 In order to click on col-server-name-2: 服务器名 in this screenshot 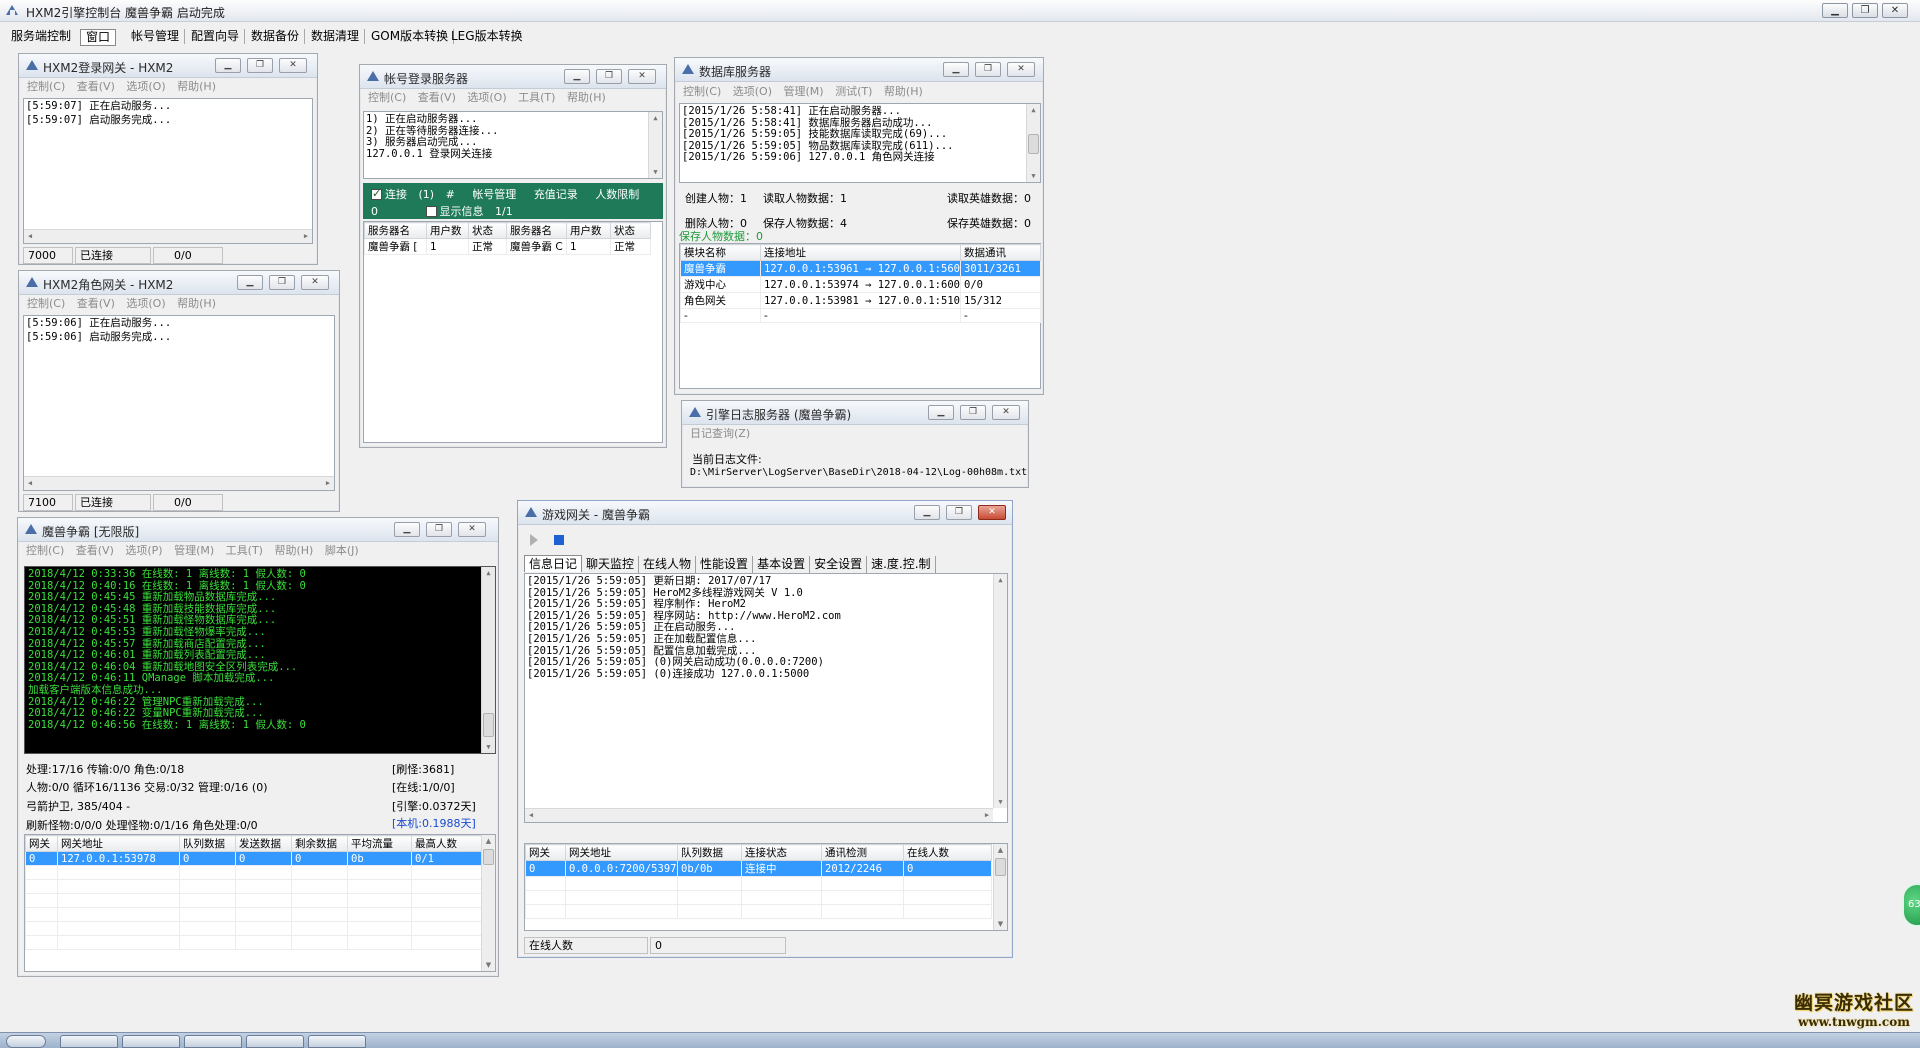, I will do `click(536, 230)`.